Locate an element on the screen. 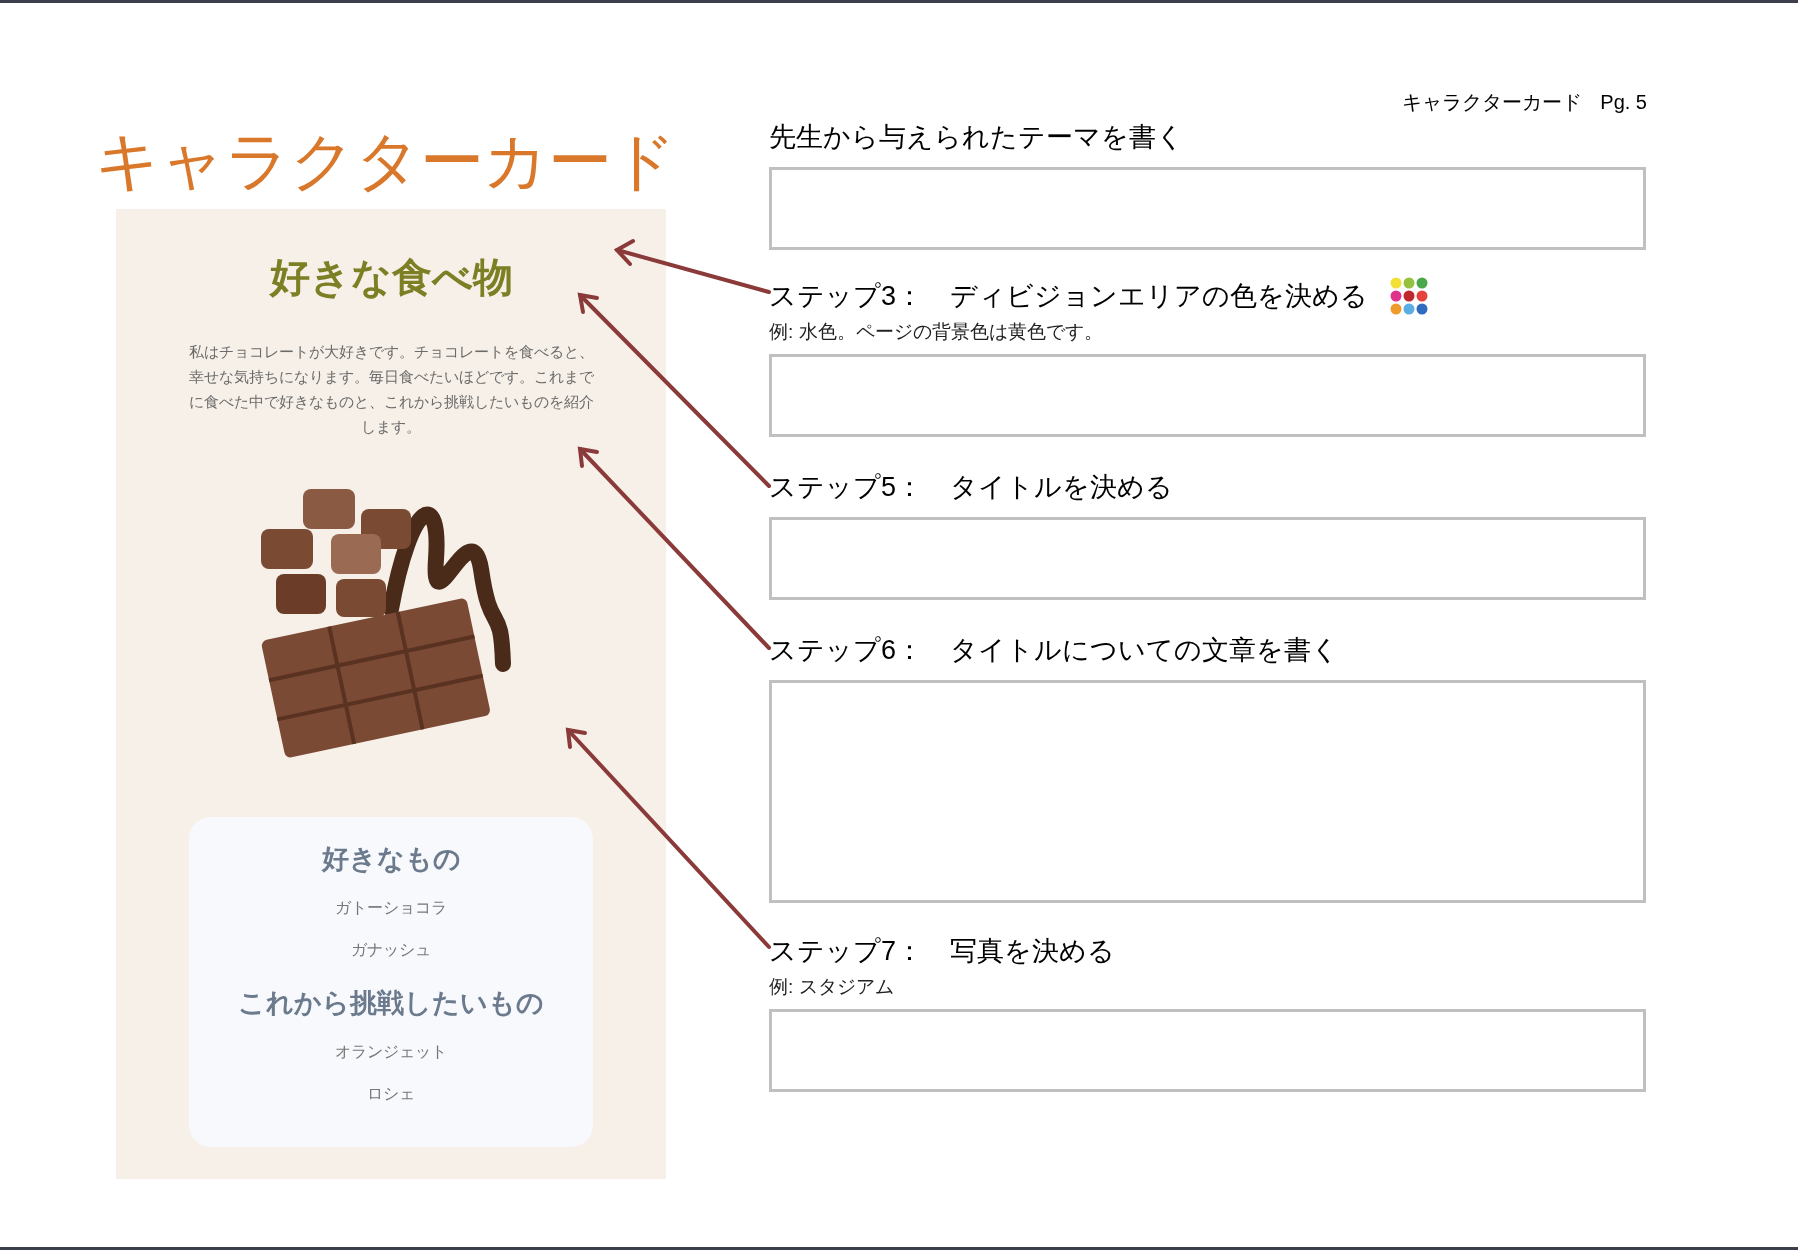 The height and width of the screenshot is (1250, 1798). list-item: ガナッシュ is located at coordinates (391, 950).